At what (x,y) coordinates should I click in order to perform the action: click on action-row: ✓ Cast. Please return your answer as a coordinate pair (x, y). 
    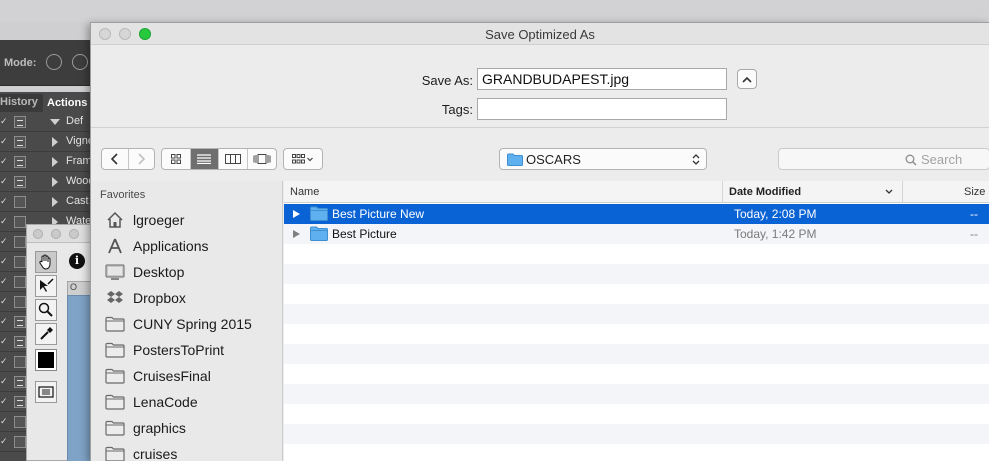
    Looking at the image, I should click on (46, 202).